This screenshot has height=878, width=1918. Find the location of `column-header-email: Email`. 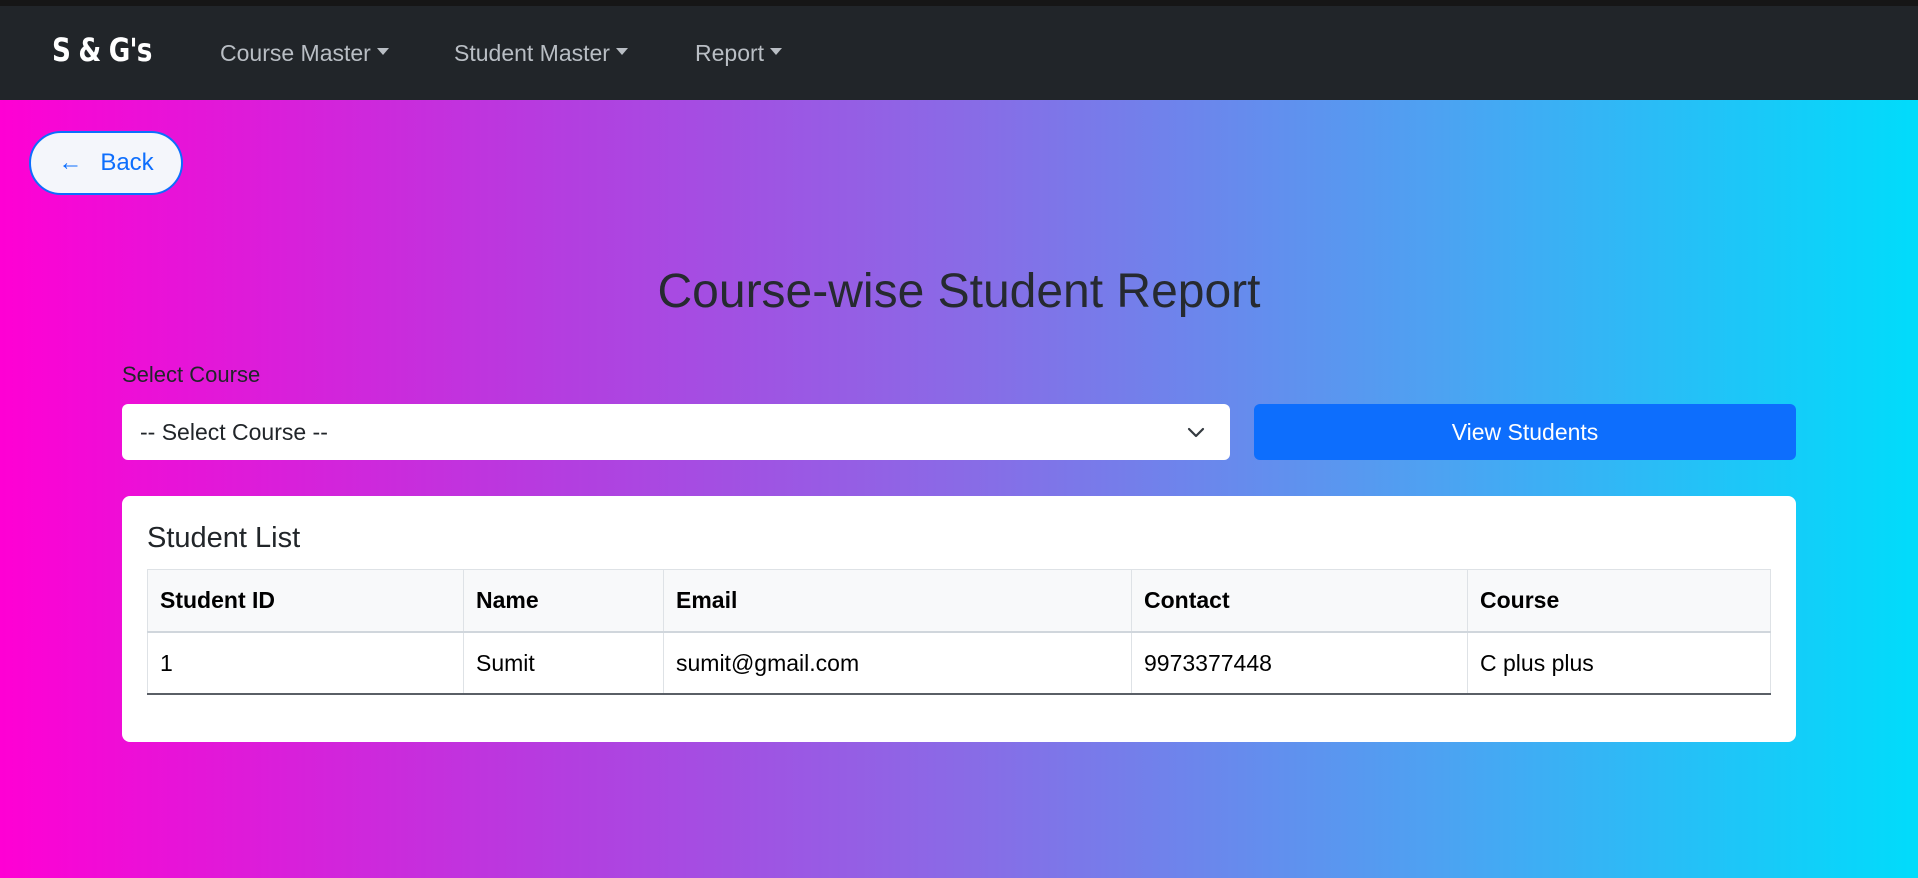

column-header-email: Email is located at coordinates (897, 601).